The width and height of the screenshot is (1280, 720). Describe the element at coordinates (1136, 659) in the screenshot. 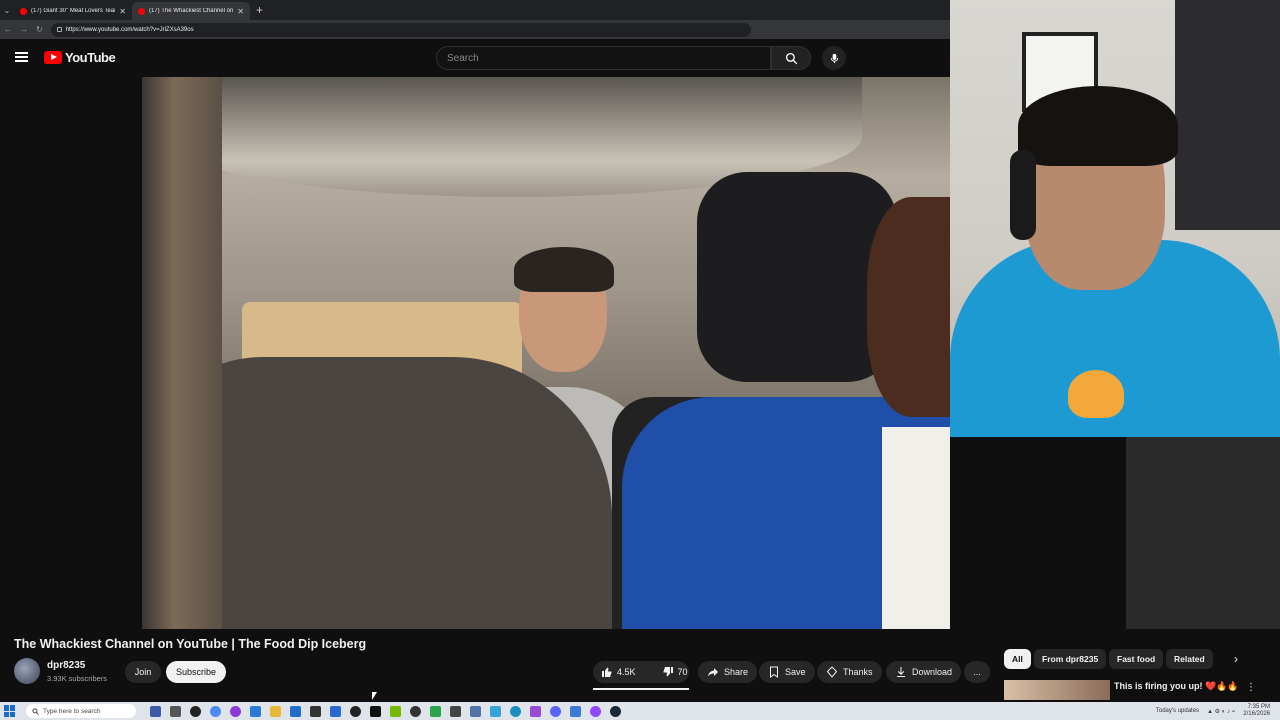

I see `chip-fast-food: Fast food` at that location.